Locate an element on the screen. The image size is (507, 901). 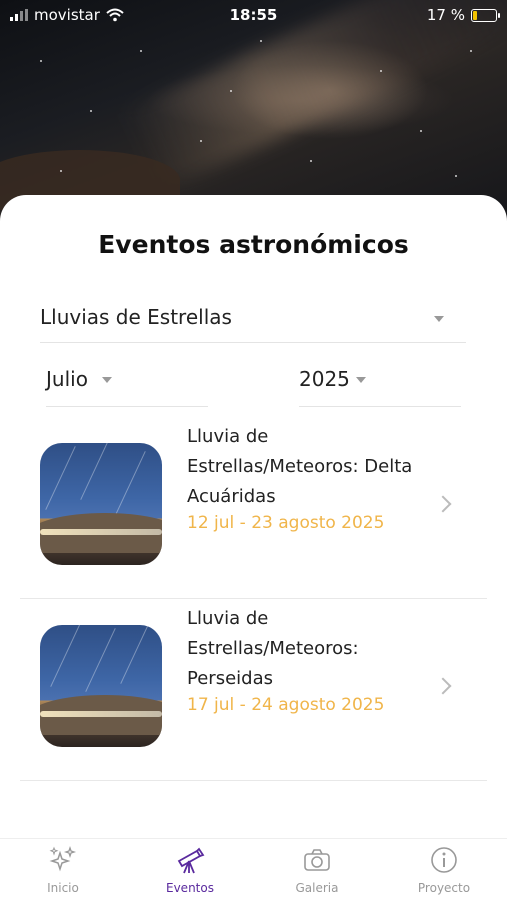
camera-icon is located at coordinates (317, 860).